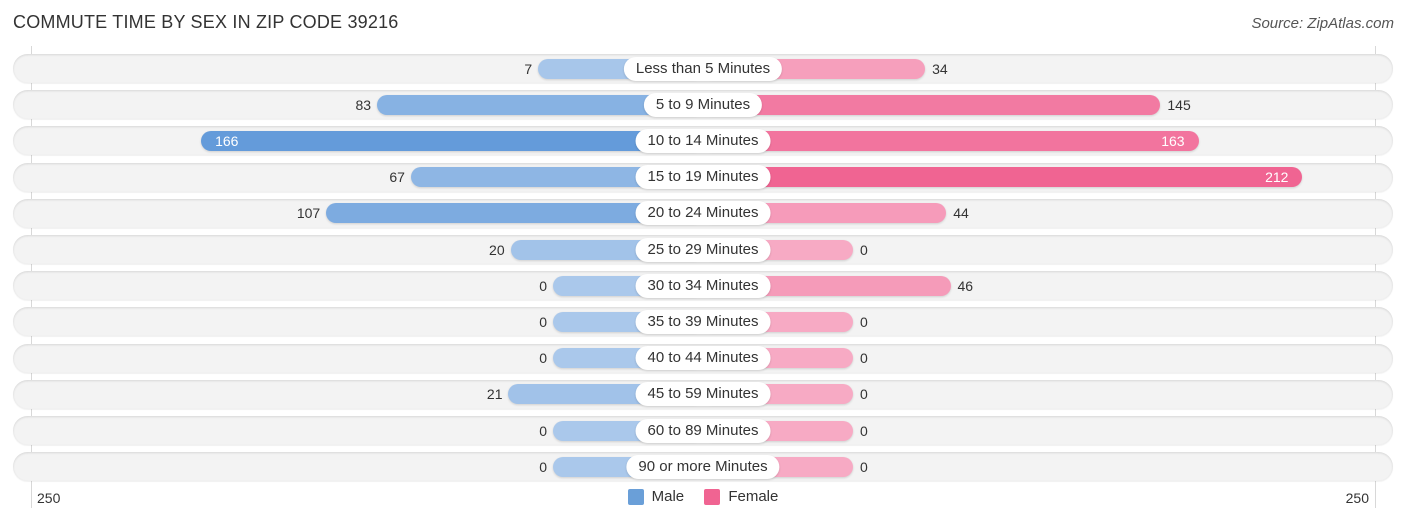  What do you see at coordinates (703, 249) in the screenshot?
I see `category-label: 25 to 29 Minutes` at bounding box center [703, 249].